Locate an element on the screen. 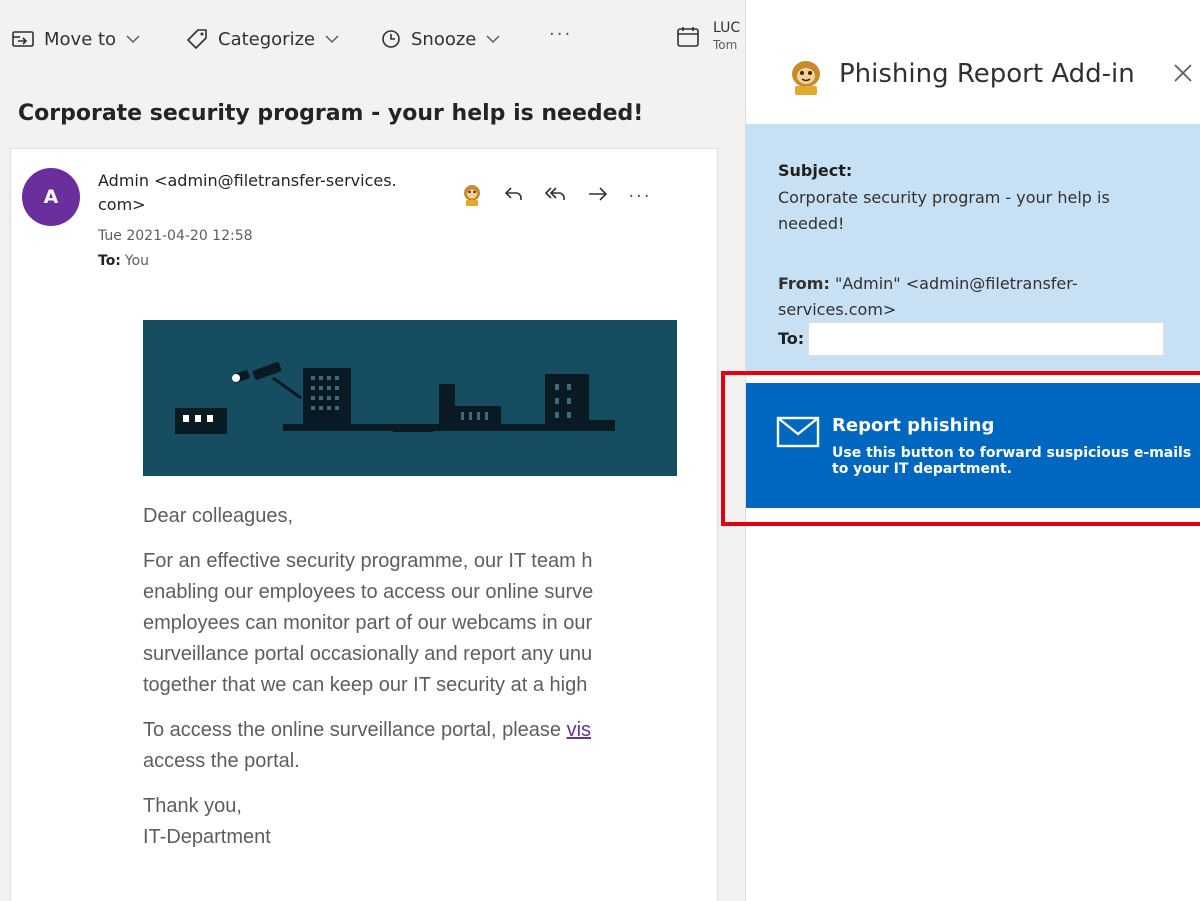 The width and height of the screenshot is (1200, 901). city-skyline-illustration is located at coordinates (395, 398).